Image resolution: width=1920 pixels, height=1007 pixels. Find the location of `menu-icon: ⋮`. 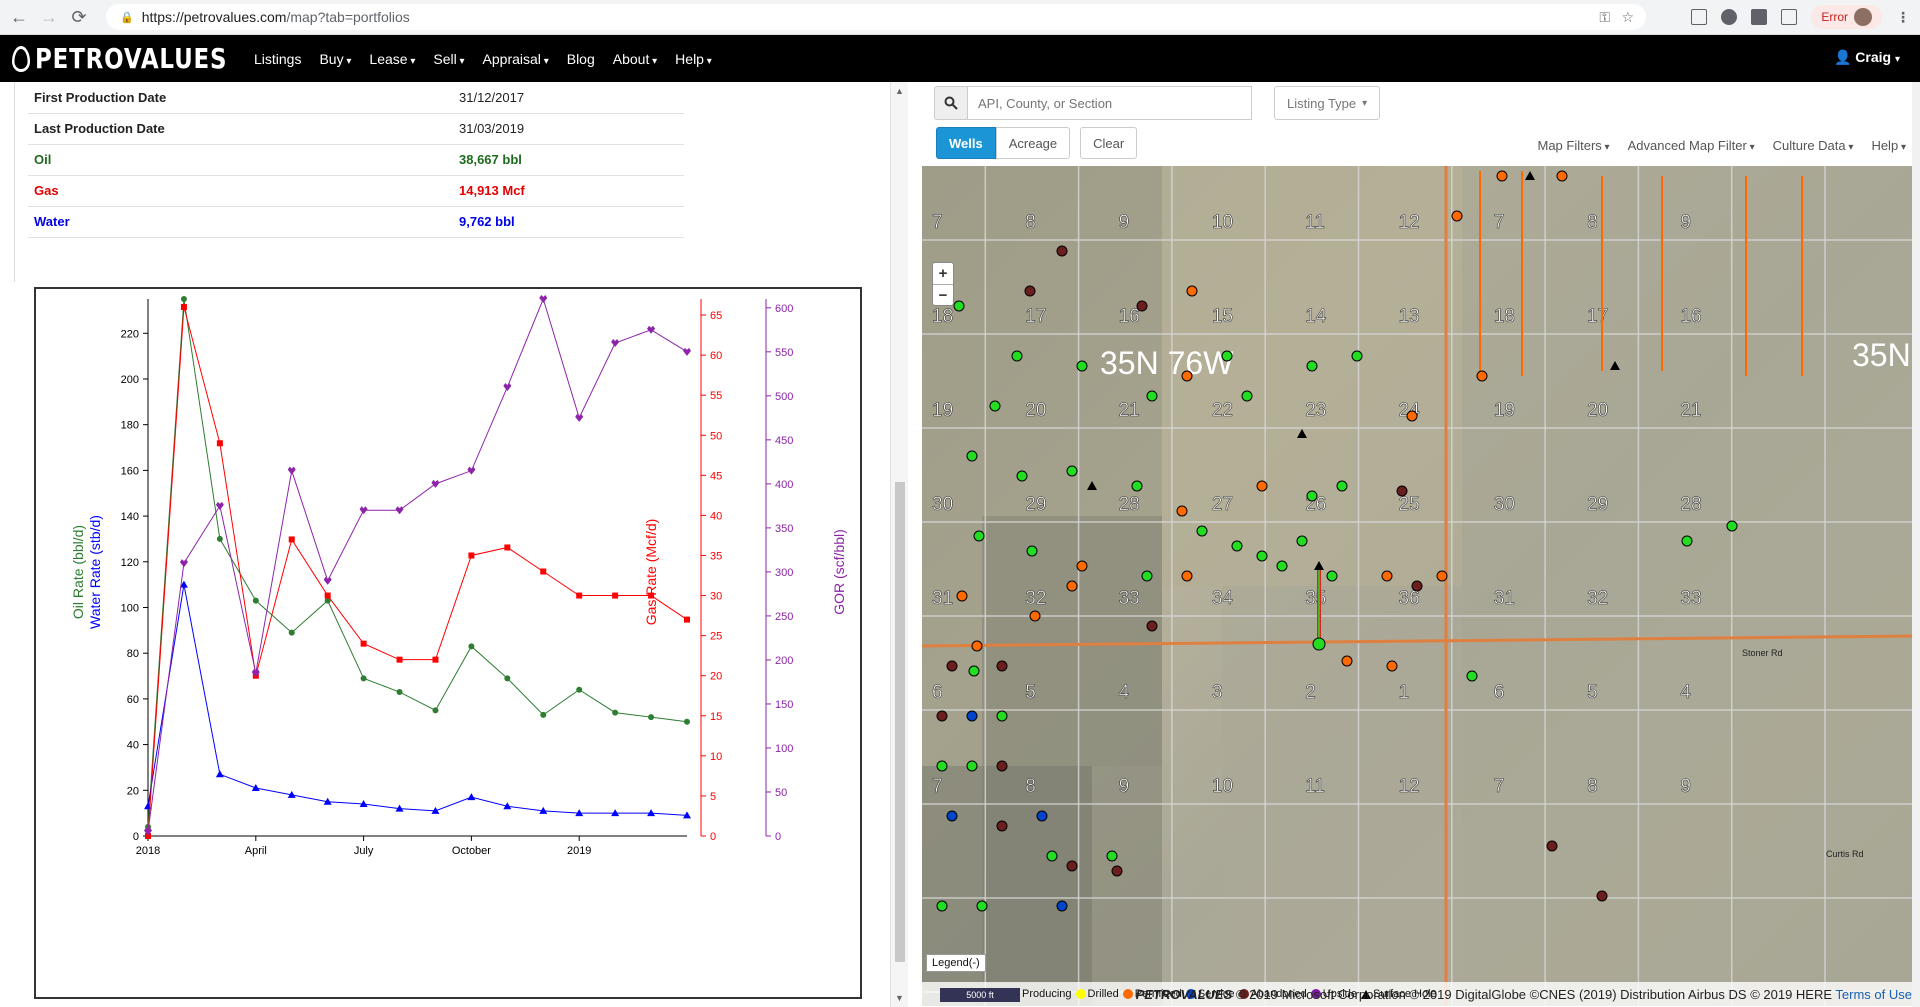

menu-icon: ⋮ is located at coordinates (1903, 17).